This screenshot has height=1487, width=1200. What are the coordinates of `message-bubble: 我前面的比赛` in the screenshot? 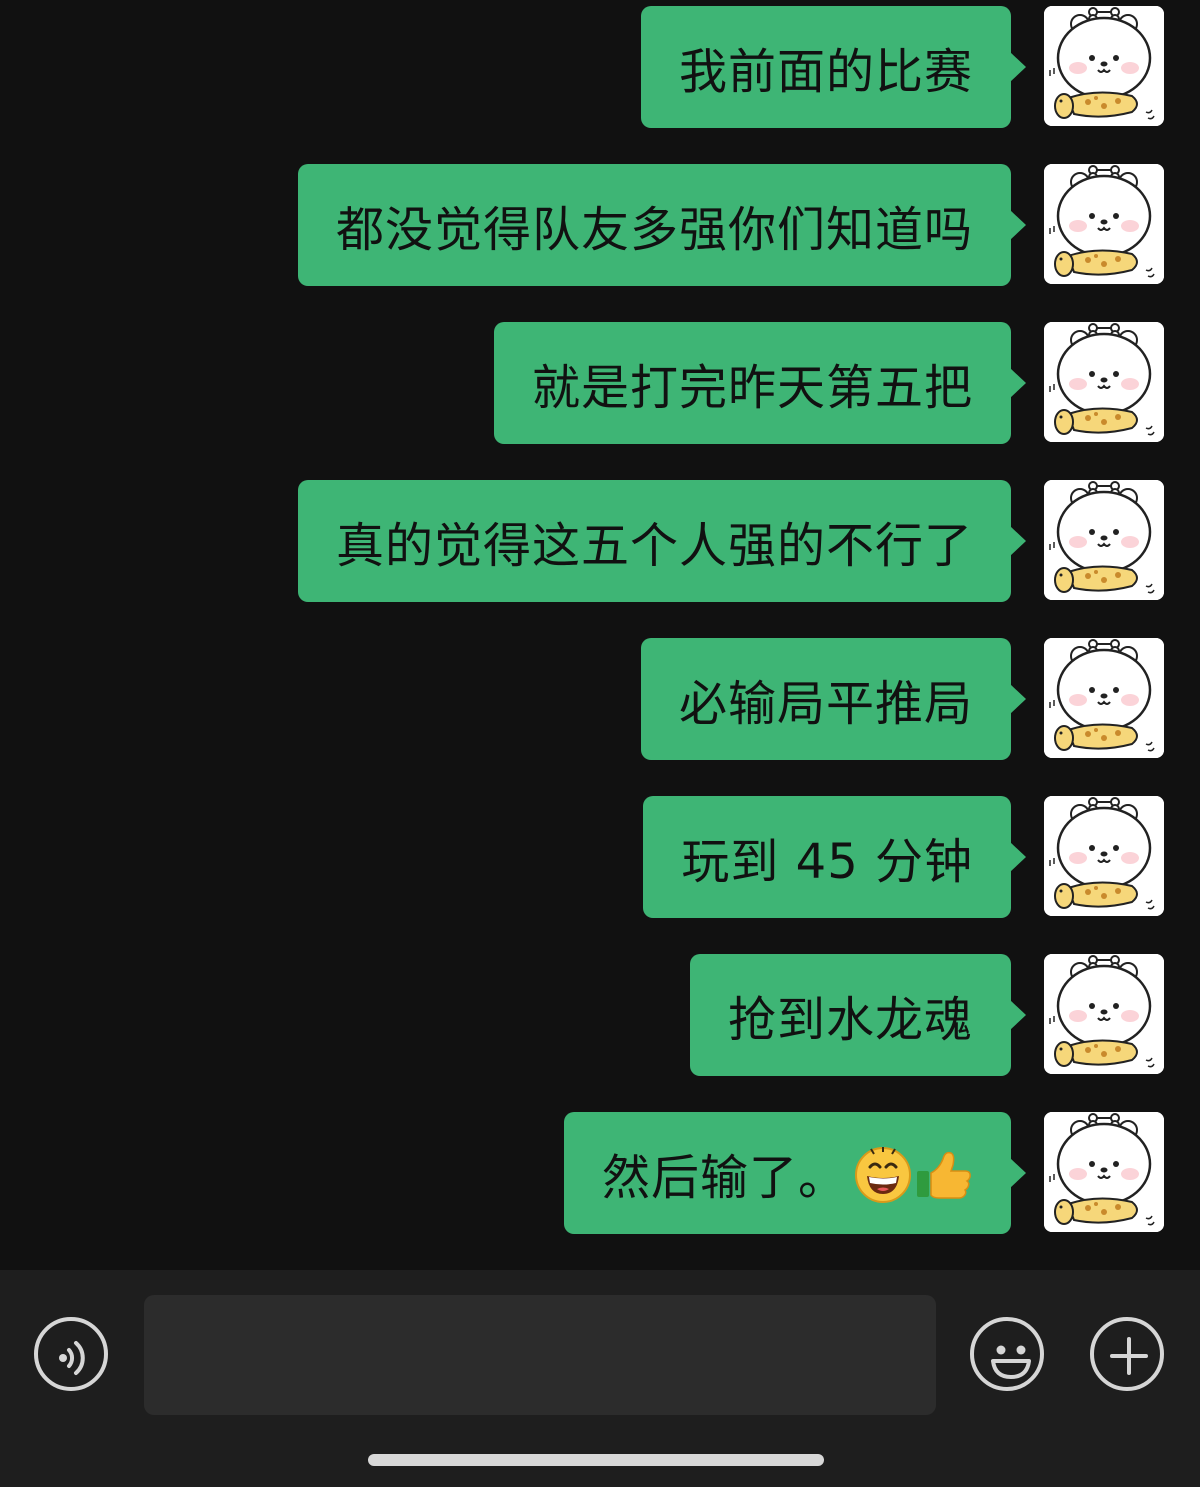 It's located at (833, 67).